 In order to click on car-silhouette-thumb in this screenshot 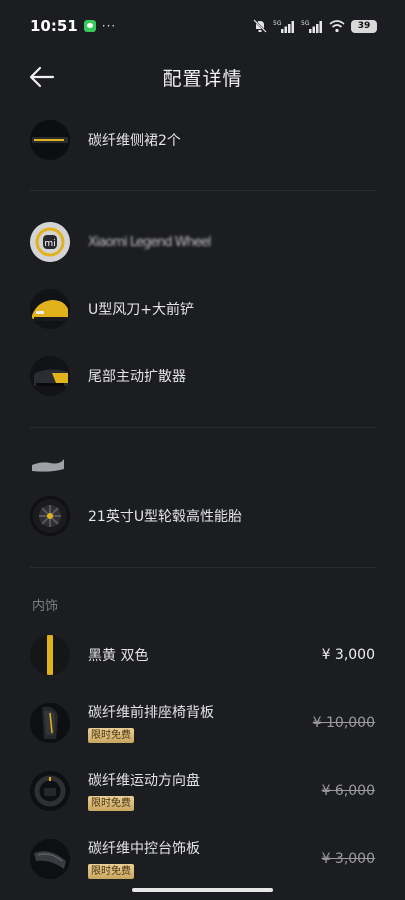, I will do `click(48, 465)`.